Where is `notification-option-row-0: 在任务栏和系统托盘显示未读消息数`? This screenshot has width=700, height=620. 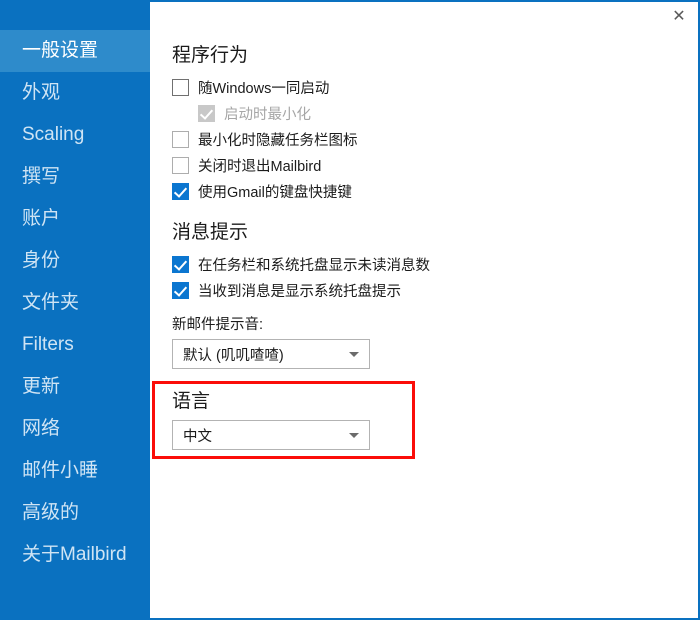 notification-option-row-0: 在任务栏和系统托盘显示未读消息数 is located at coordinates (301, 264).